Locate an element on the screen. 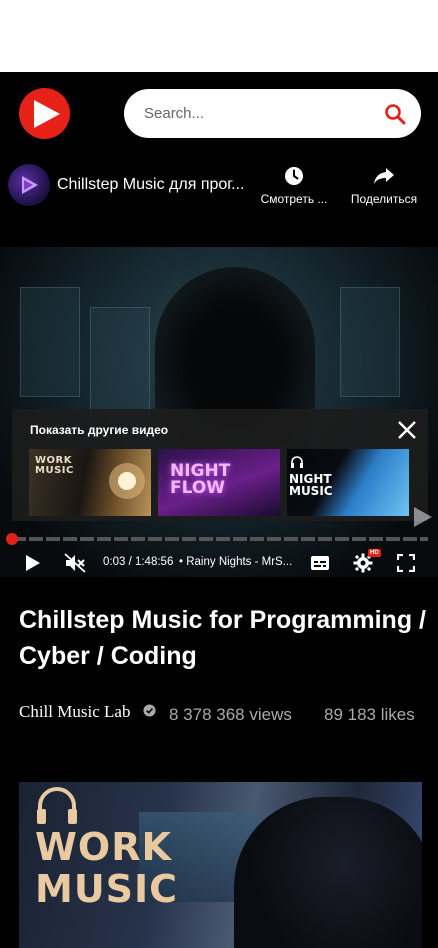  suggested-video-thumb: NIGHT FLOW is located at coordinates (219, 482).